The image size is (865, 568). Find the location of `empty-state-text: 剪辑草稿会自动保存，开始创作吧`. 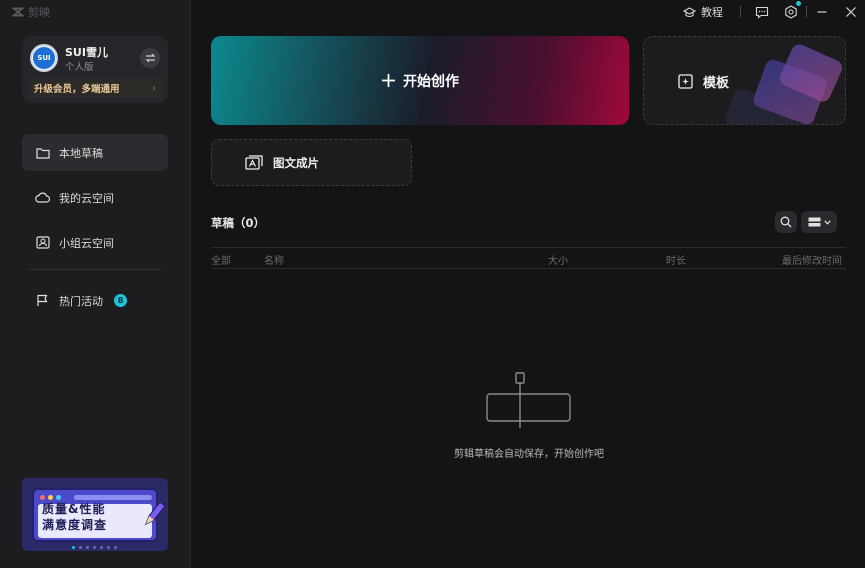

empty-state-text: 剪辑草稿会自动保存，开始创作吧 is located at coordinates (529, 454).